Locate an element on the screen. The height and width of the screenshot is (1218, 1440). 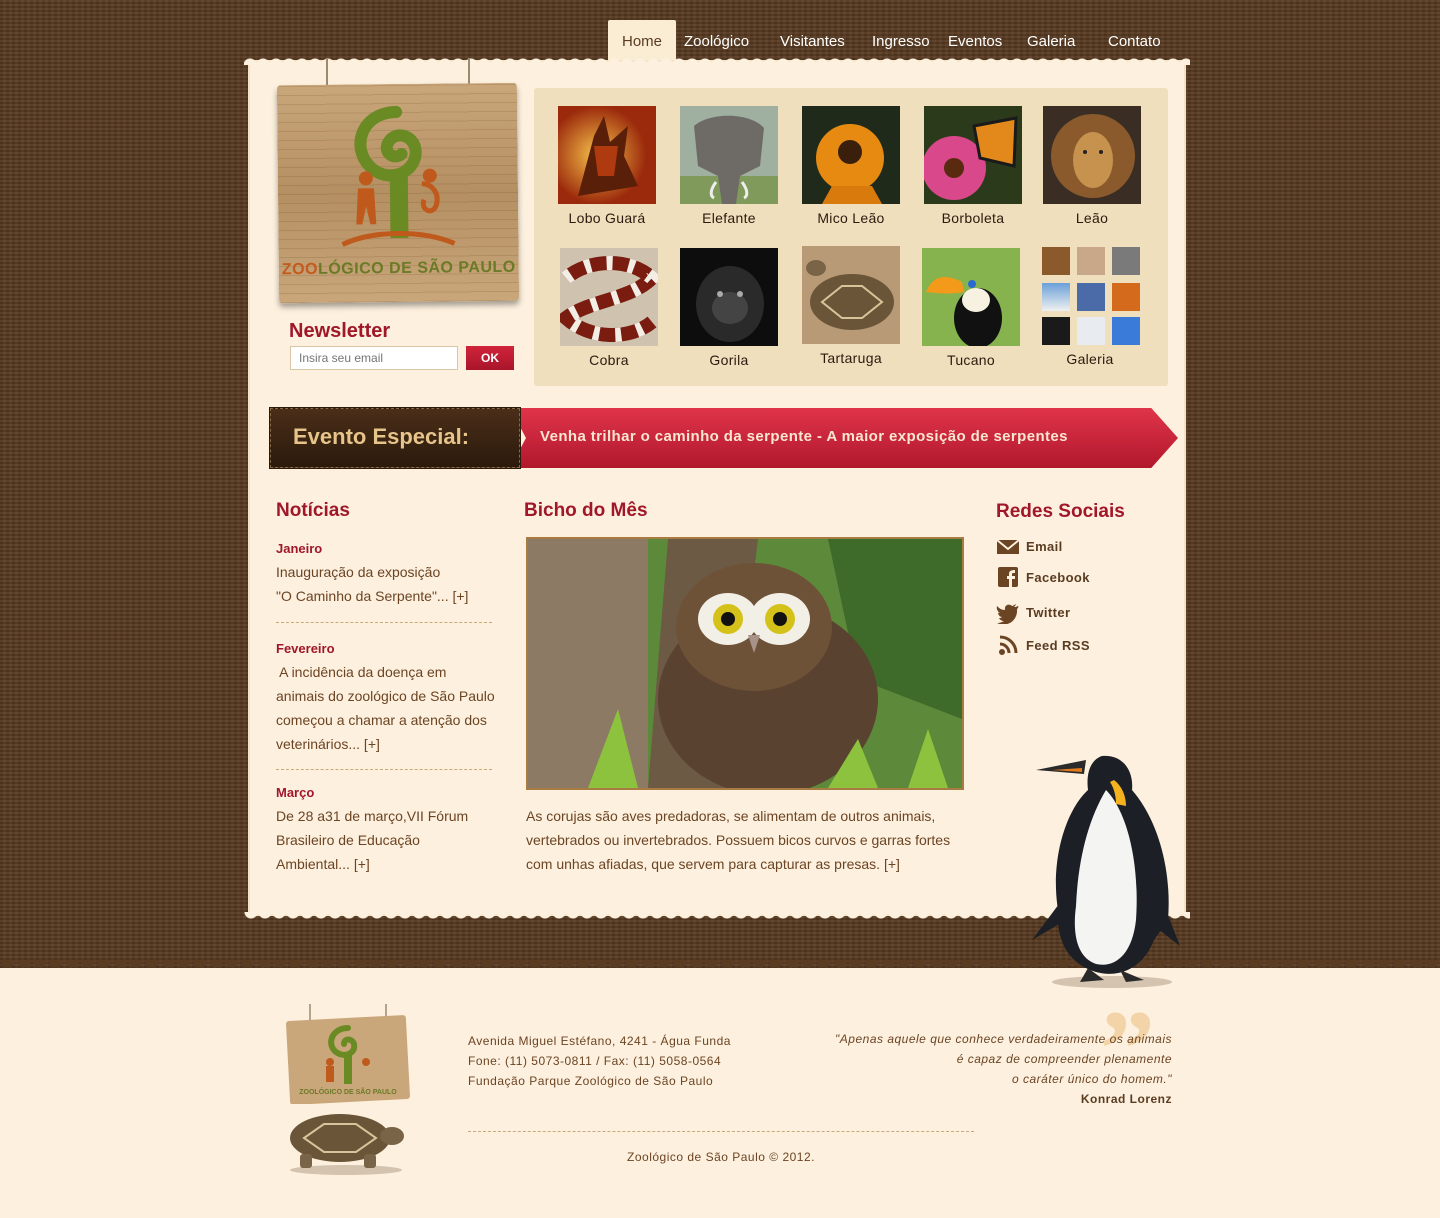
owl-photo-icon is located at coordinates (745, 663).